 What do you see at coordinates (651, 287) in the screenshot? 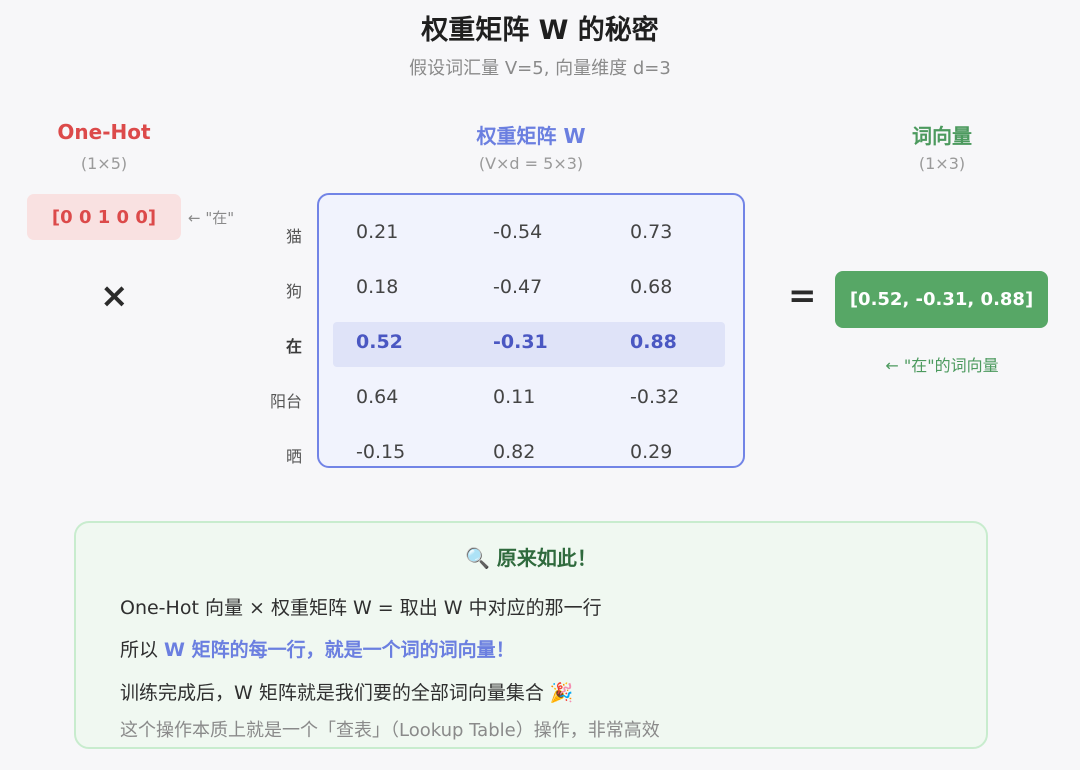
I see `matrix-cell: 0.68` at bounding box center [651, 287].